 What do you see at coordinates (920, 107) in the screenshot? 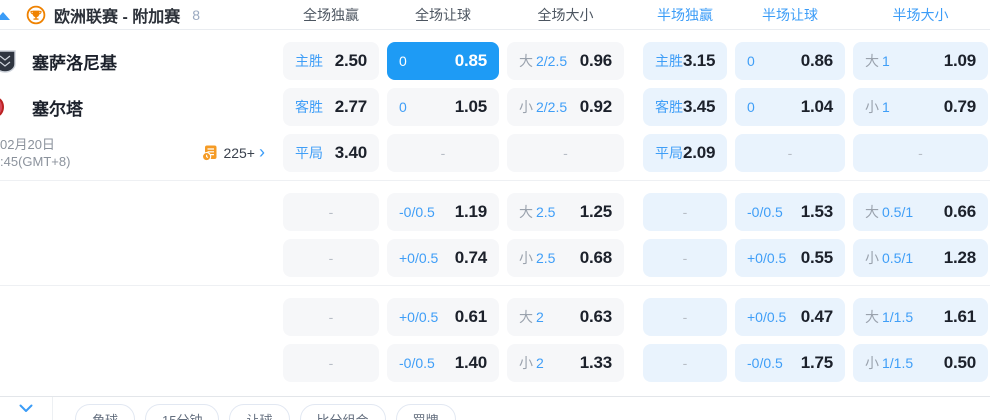
I see `odds-cell-ht-under: 小1 0.79` at bounding box center [920, 107].